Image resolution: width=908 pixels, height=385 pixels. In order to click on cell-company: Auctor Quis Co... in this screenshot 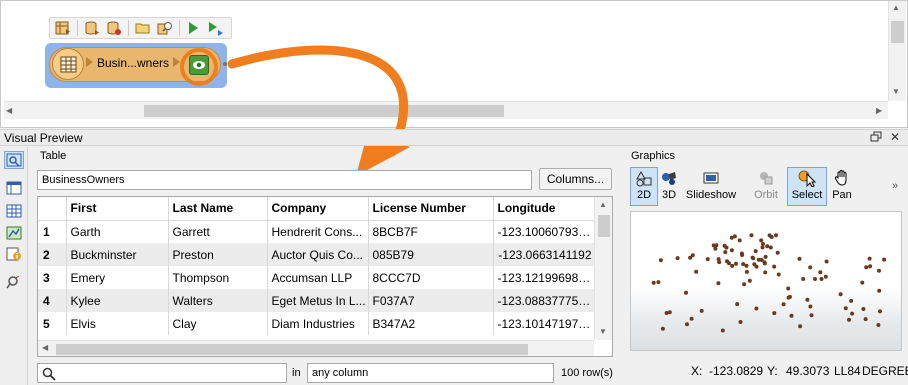, I will do `click(318, 254)`.